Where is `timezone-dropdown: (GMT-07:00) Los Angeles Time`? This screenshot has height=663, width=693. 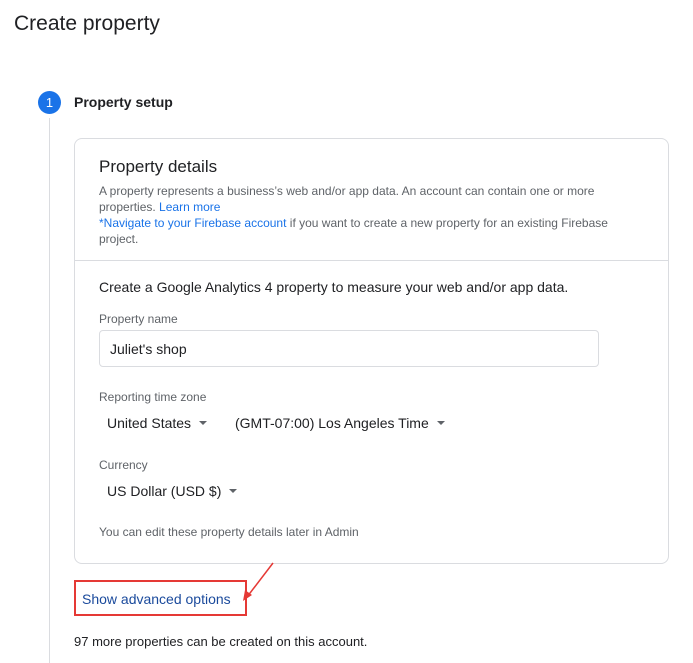 timezone-dropdown: (GMT-07:00) Los Angeles Time is located at coordinates (340, 423).